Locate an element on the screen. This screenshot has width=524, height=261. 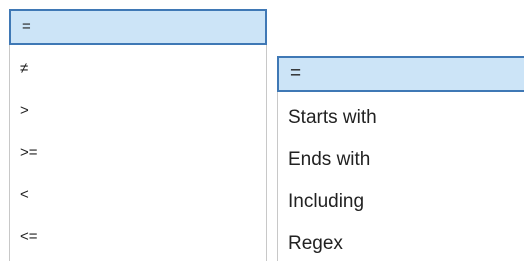
option-ends-with: Ends with is located at coordinates (401, 160).